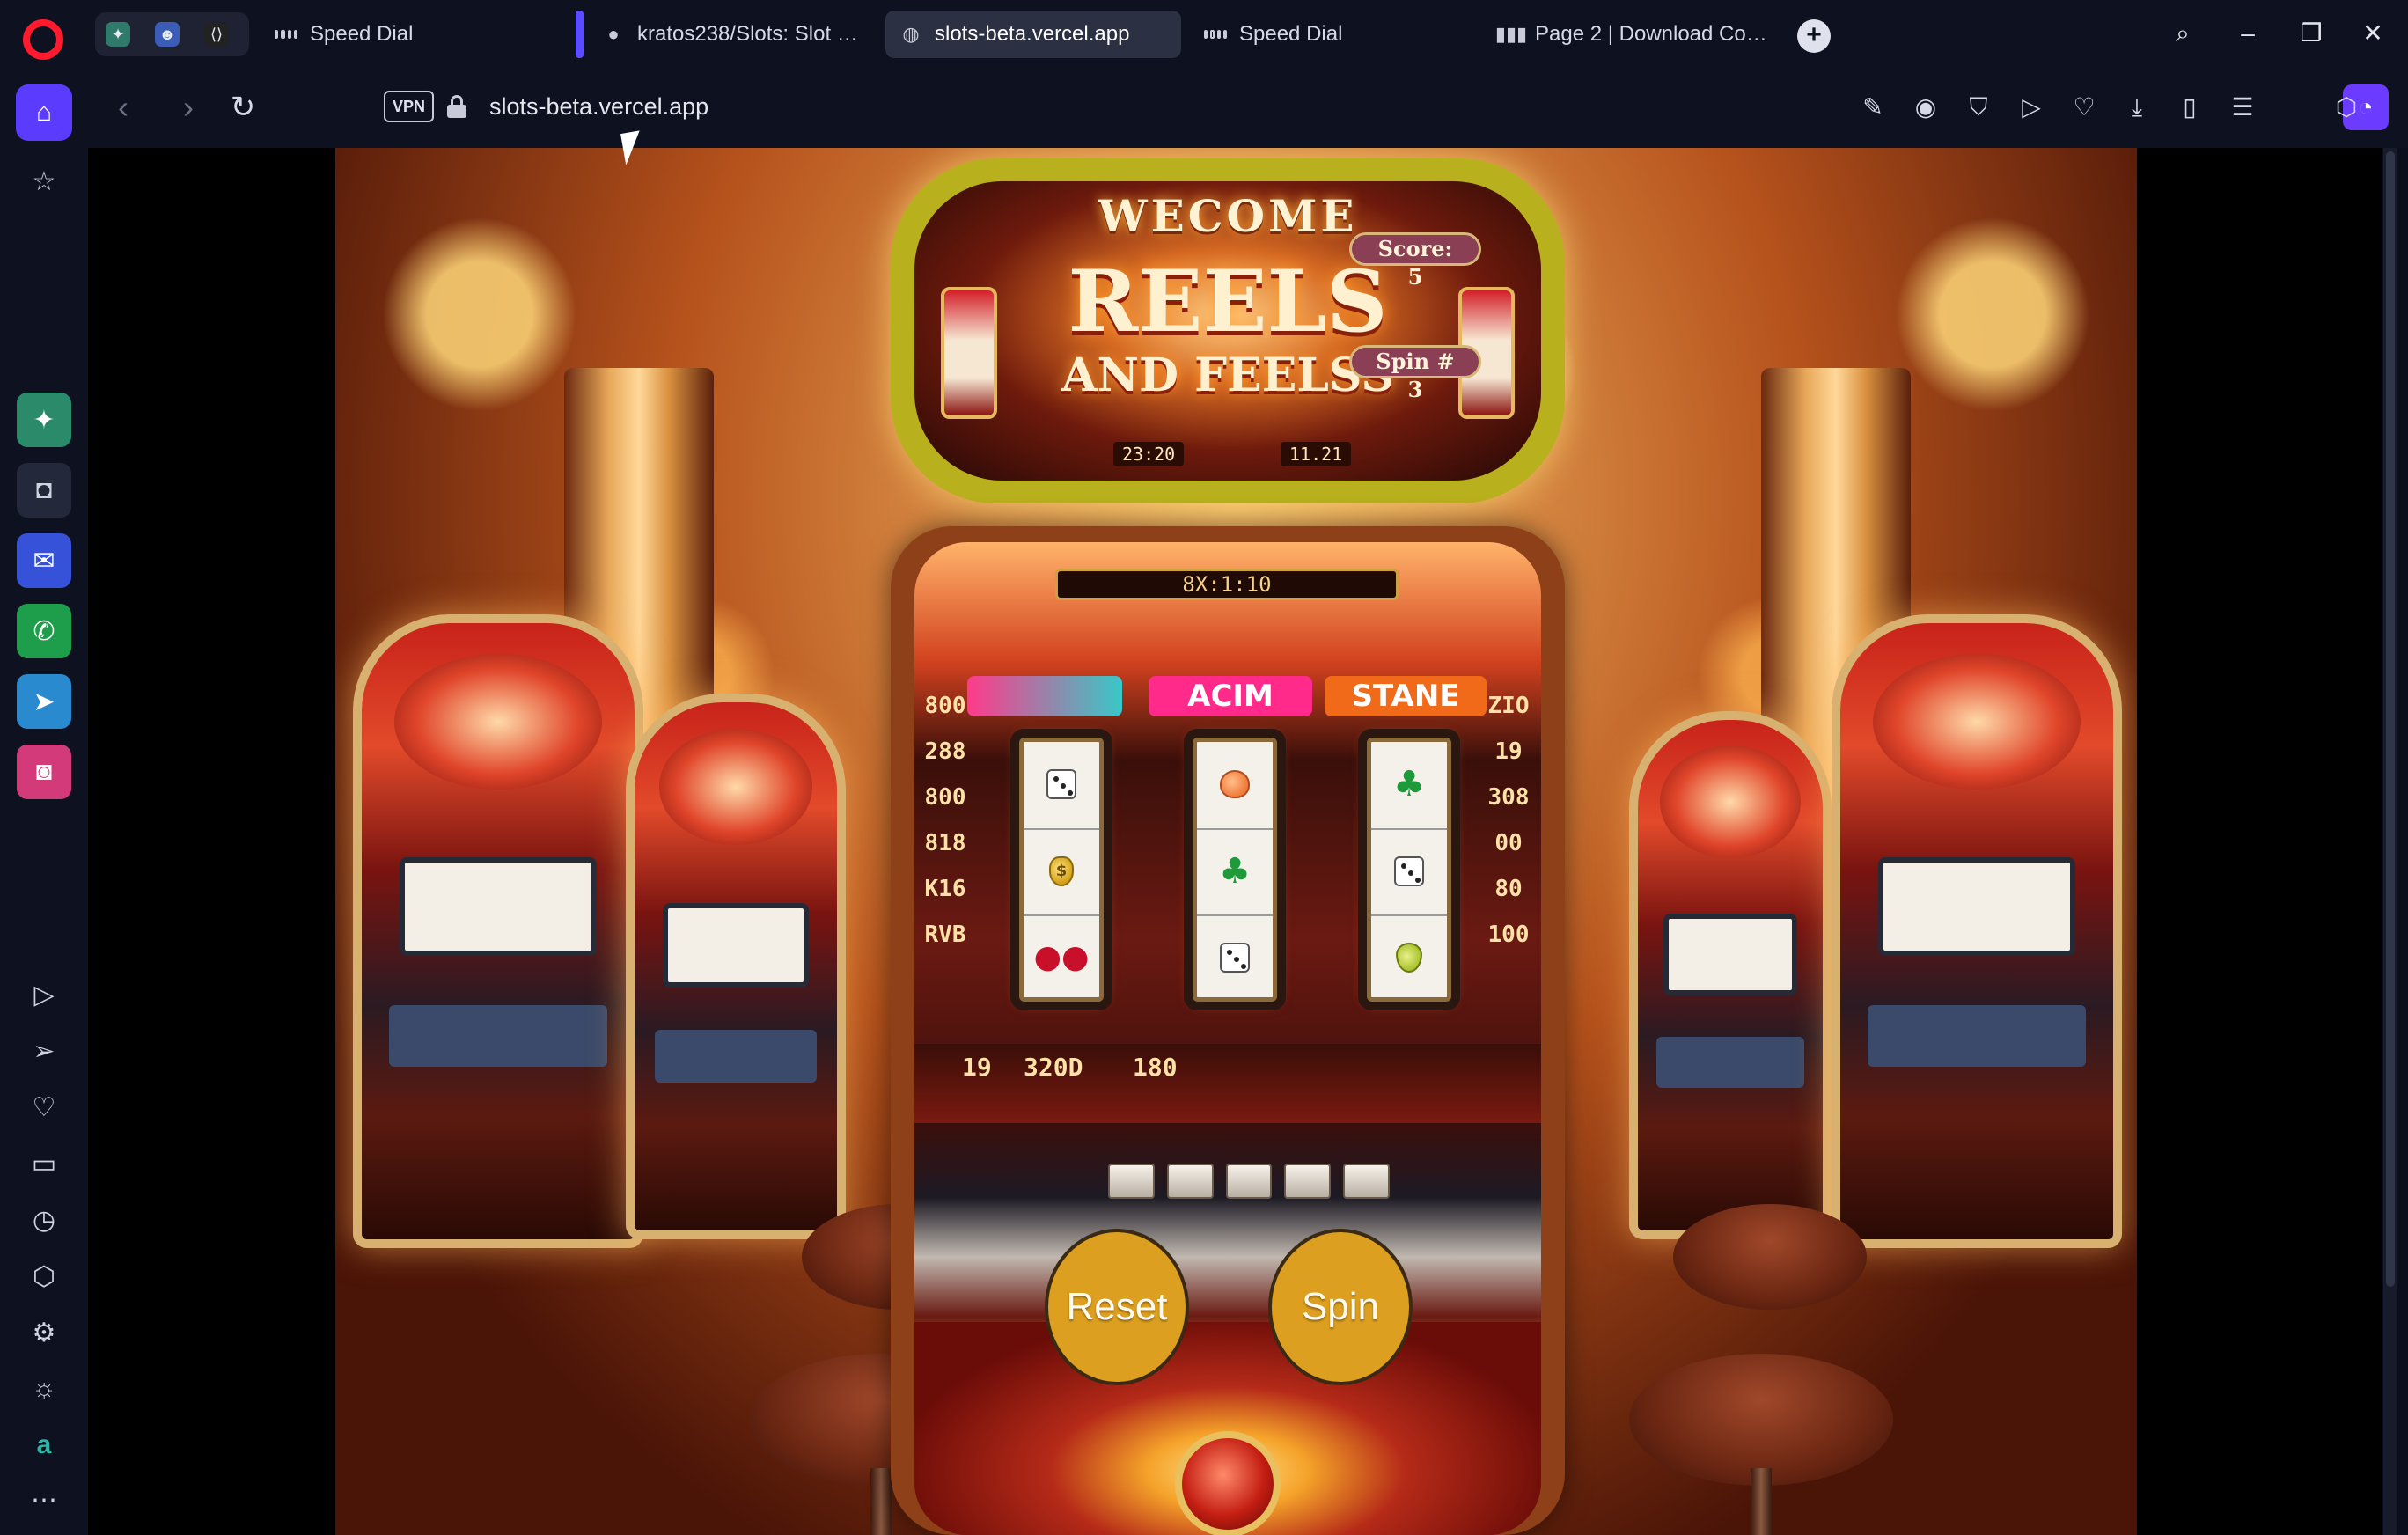  I want to click on paytable-value: RVB, so click(945, 935).